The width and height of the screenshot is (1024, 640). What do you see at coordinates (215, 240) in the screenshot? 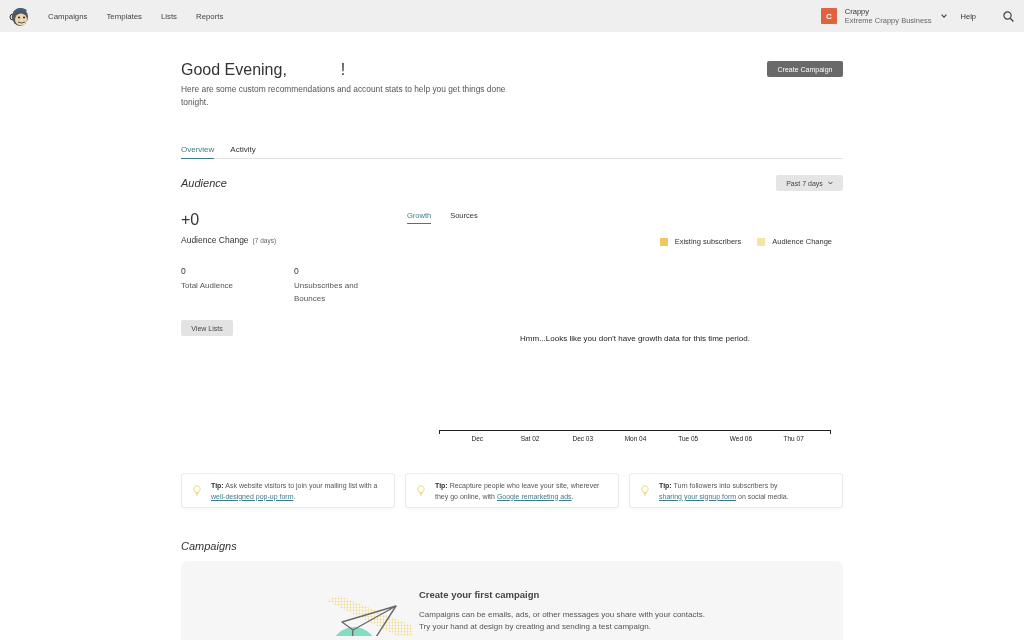
I see `audience-change-label: Audience Change` at bounding box center [215, 240].